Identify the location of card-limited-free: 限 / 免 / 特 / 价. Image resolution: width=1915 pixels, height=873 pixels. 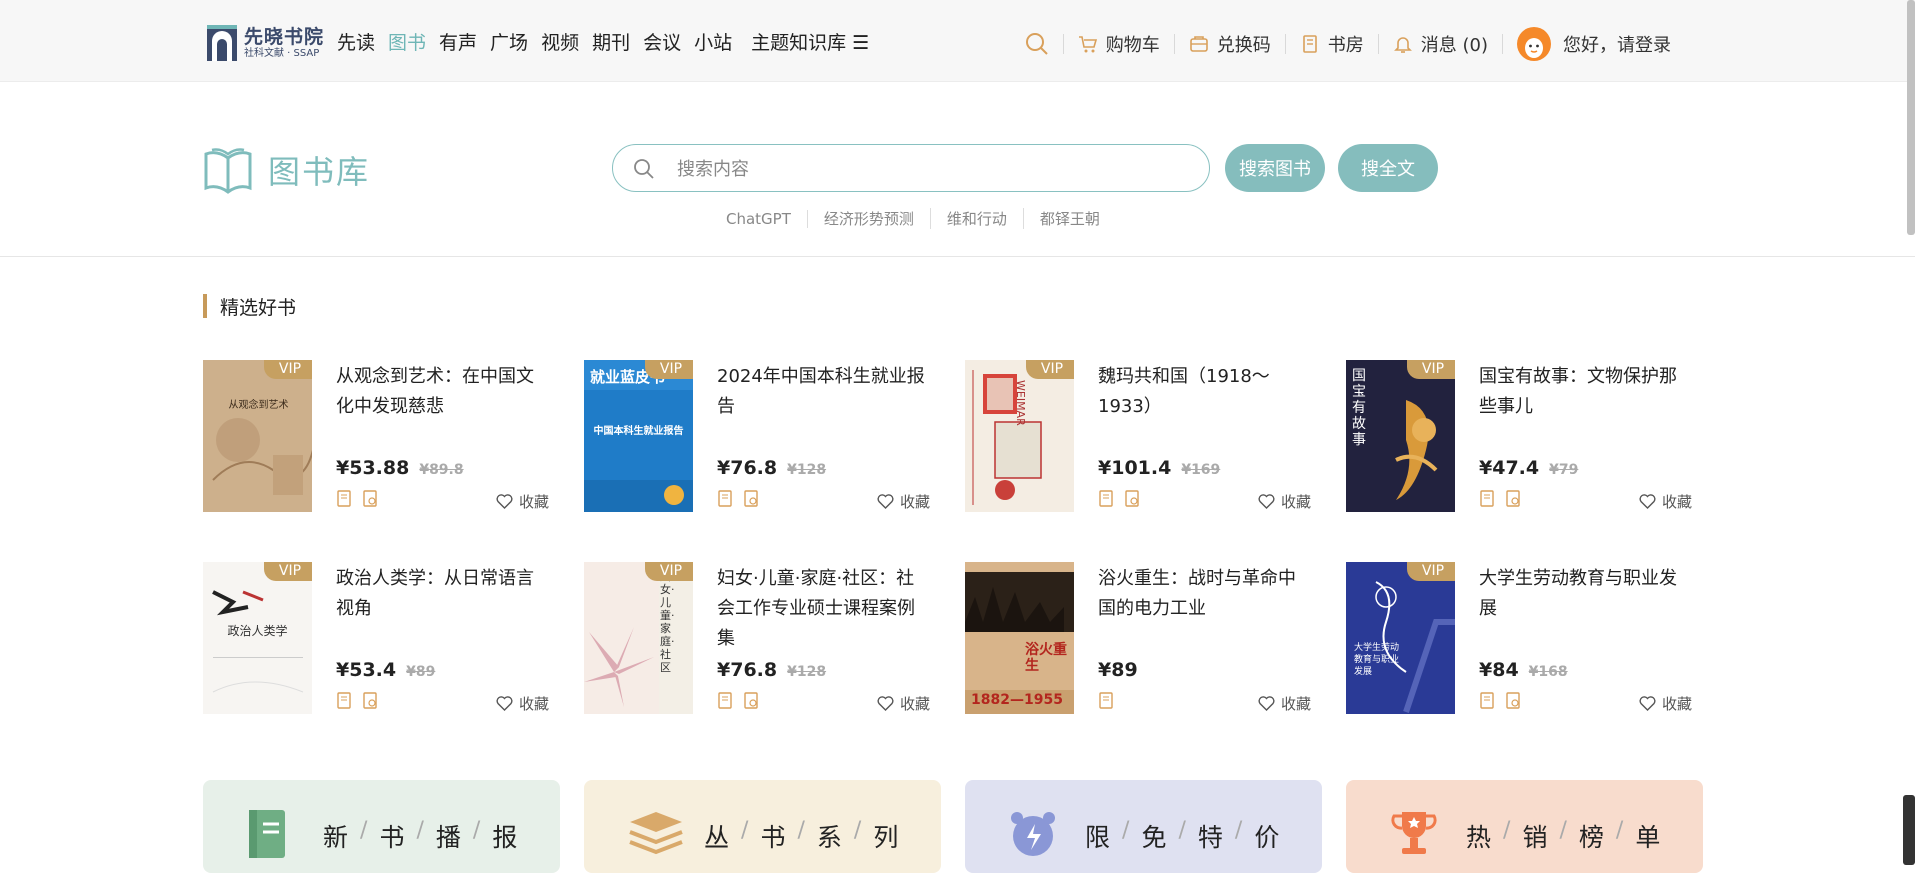
(1143, 826).